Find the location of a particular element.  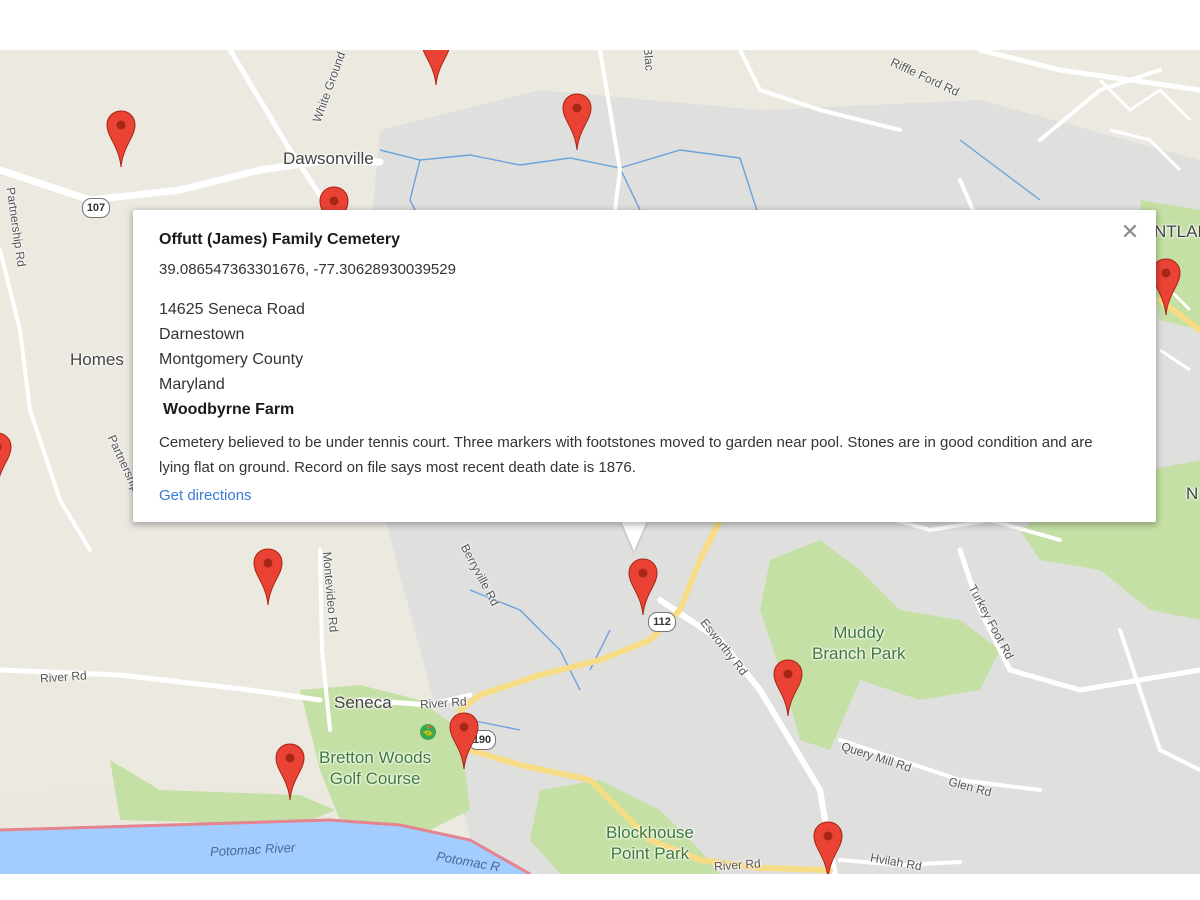

park-label-line: Branch Park is located at coordinates (859, 653).